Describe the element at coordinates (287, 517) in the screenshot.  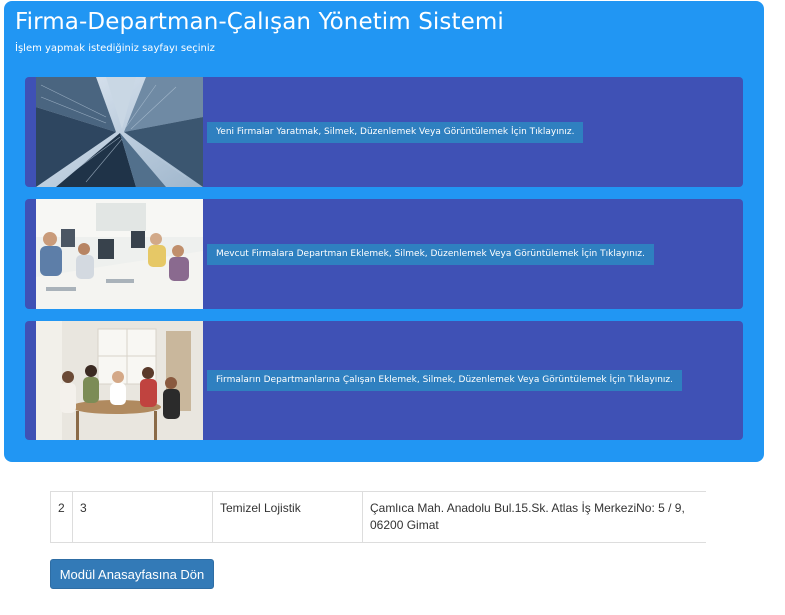
I see `table-cell: Temizel Lojistik` at that location.